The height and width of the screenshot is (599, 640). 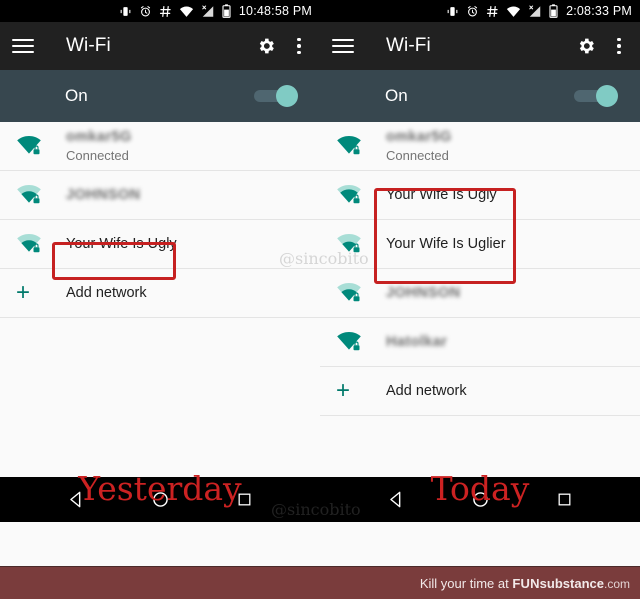 I want to click on brand-fun: FUN, so click(x=526, y=583).